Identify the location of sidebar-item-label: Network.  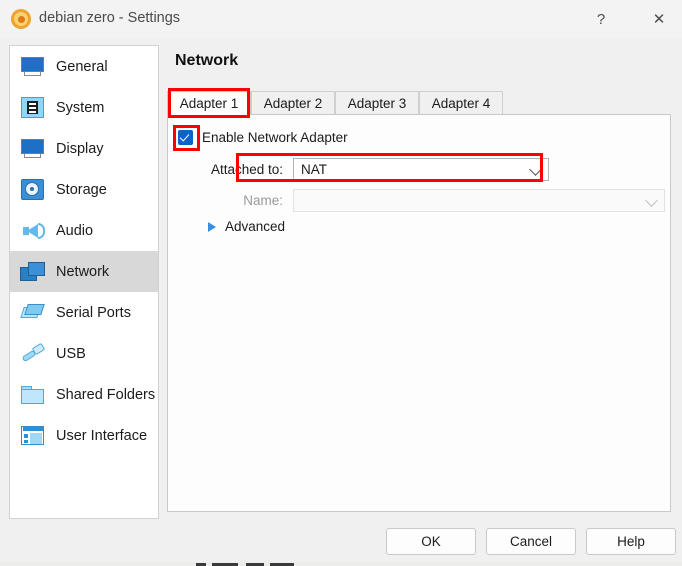
(83, 271).